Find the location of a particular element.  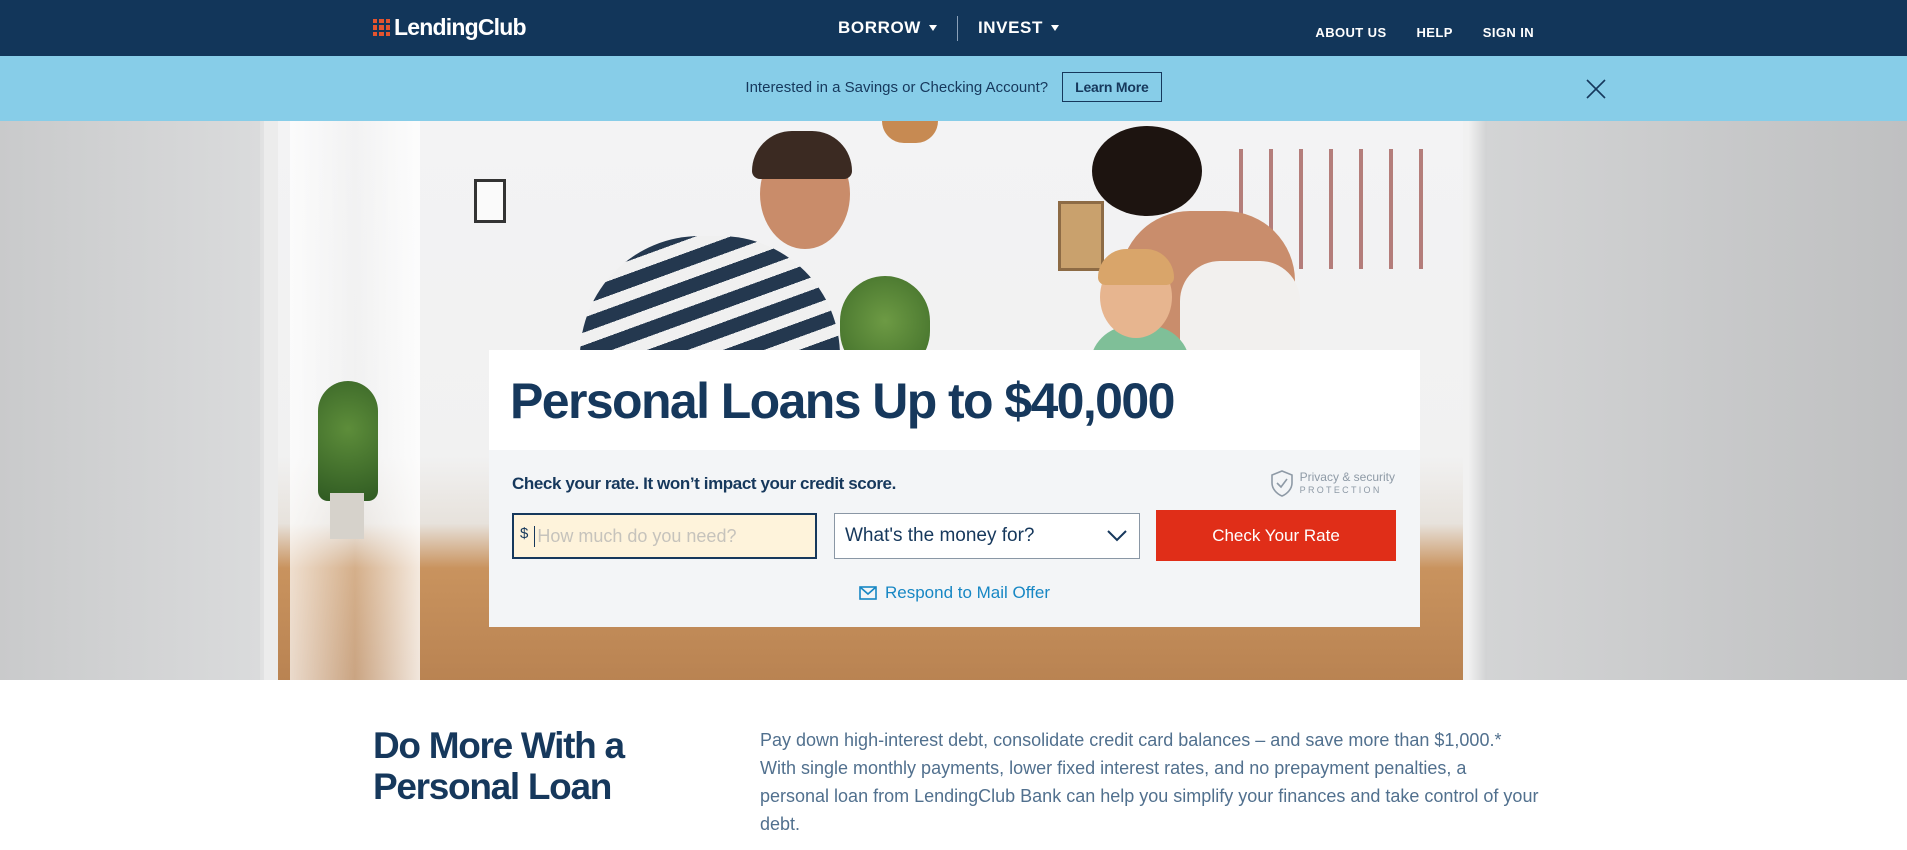

borrow-label: BORROW is located at coordinates (879, 27).